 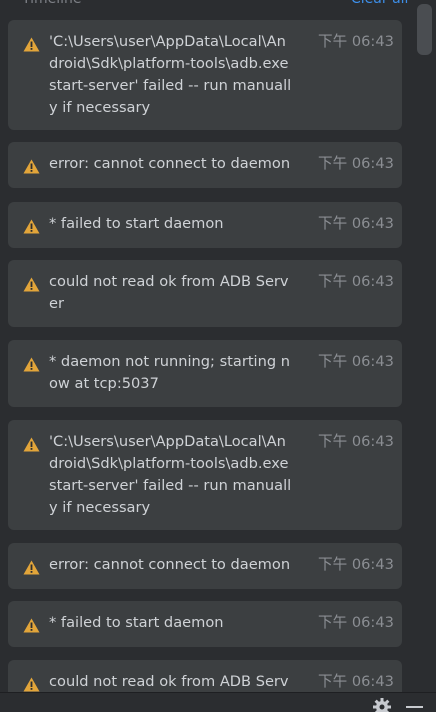 What do you see at coordinates (414, 707) in the screenshot?
I see `minimize-icon` at bounding box center [414, 707].